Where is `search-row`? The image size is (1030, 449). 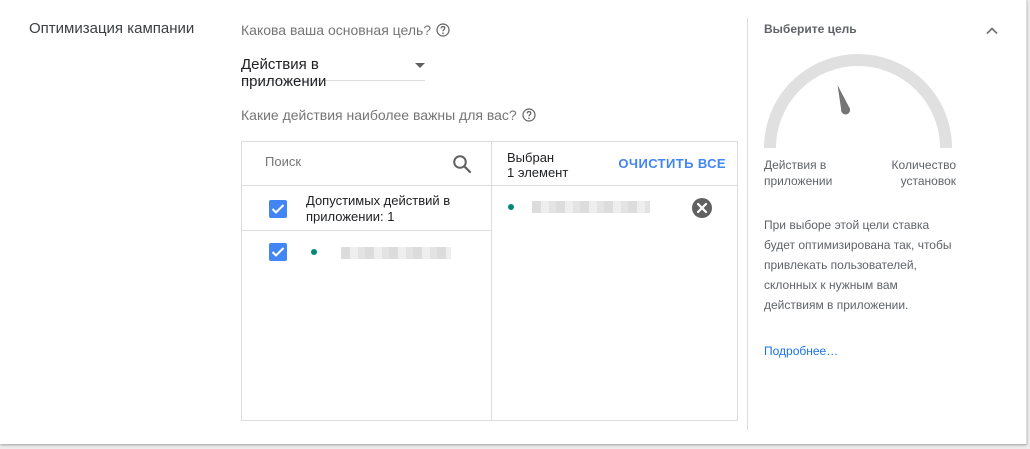
search-row is located at coordinates (366, 164).